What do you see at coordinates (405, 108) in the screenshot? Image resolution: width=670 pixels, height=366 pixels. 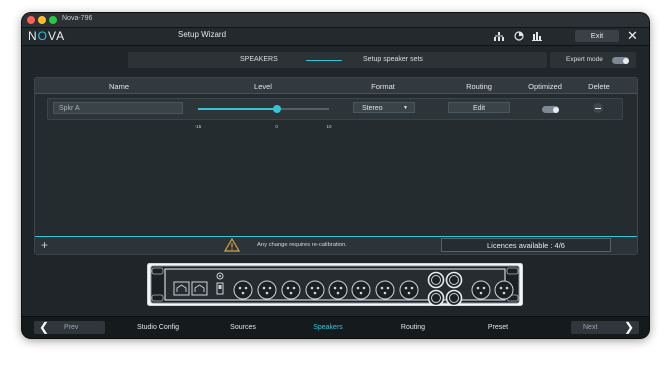 I see `chevron-down-icon: ▼` at bounding box center [405, 108].